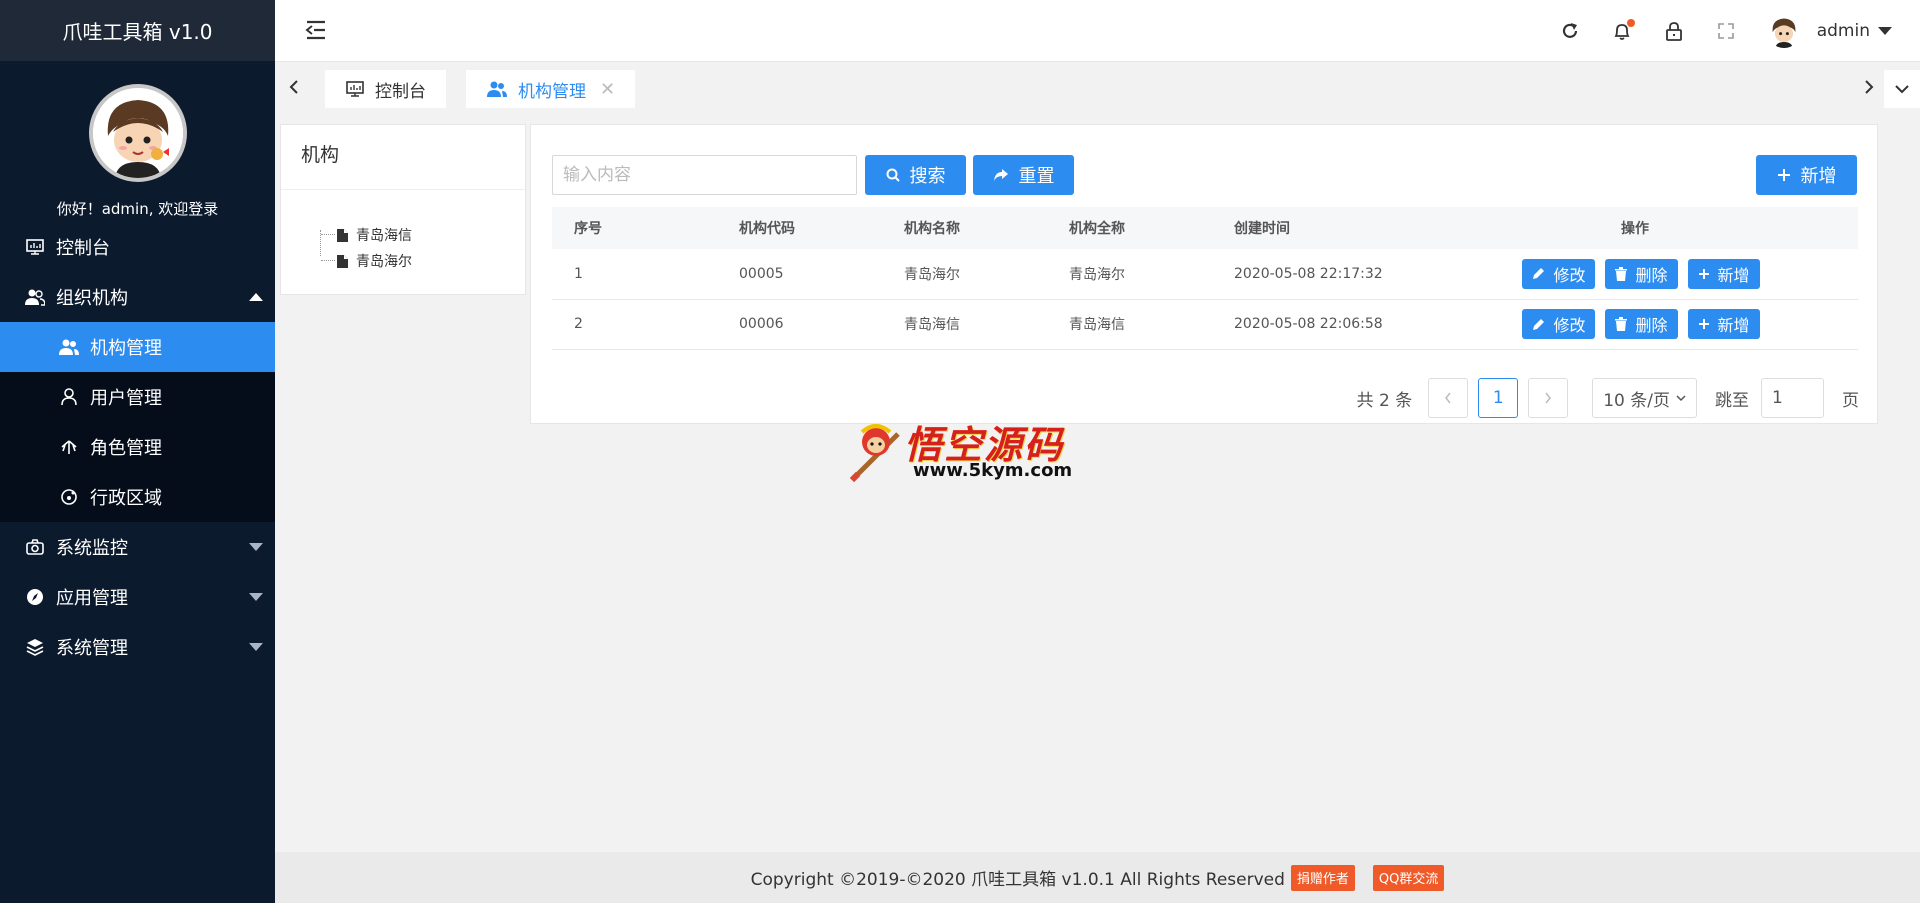  Describe the element at coordinates (799, 228) in the screenshot. I see `column-header: 机构代码` at that location.